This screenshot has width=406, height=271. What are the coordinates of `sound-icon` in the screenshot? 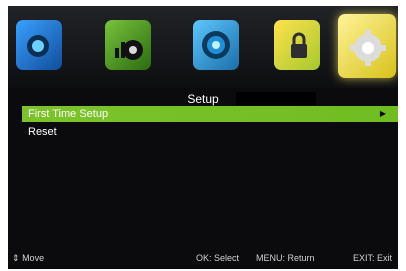 It's located at (128, 45).